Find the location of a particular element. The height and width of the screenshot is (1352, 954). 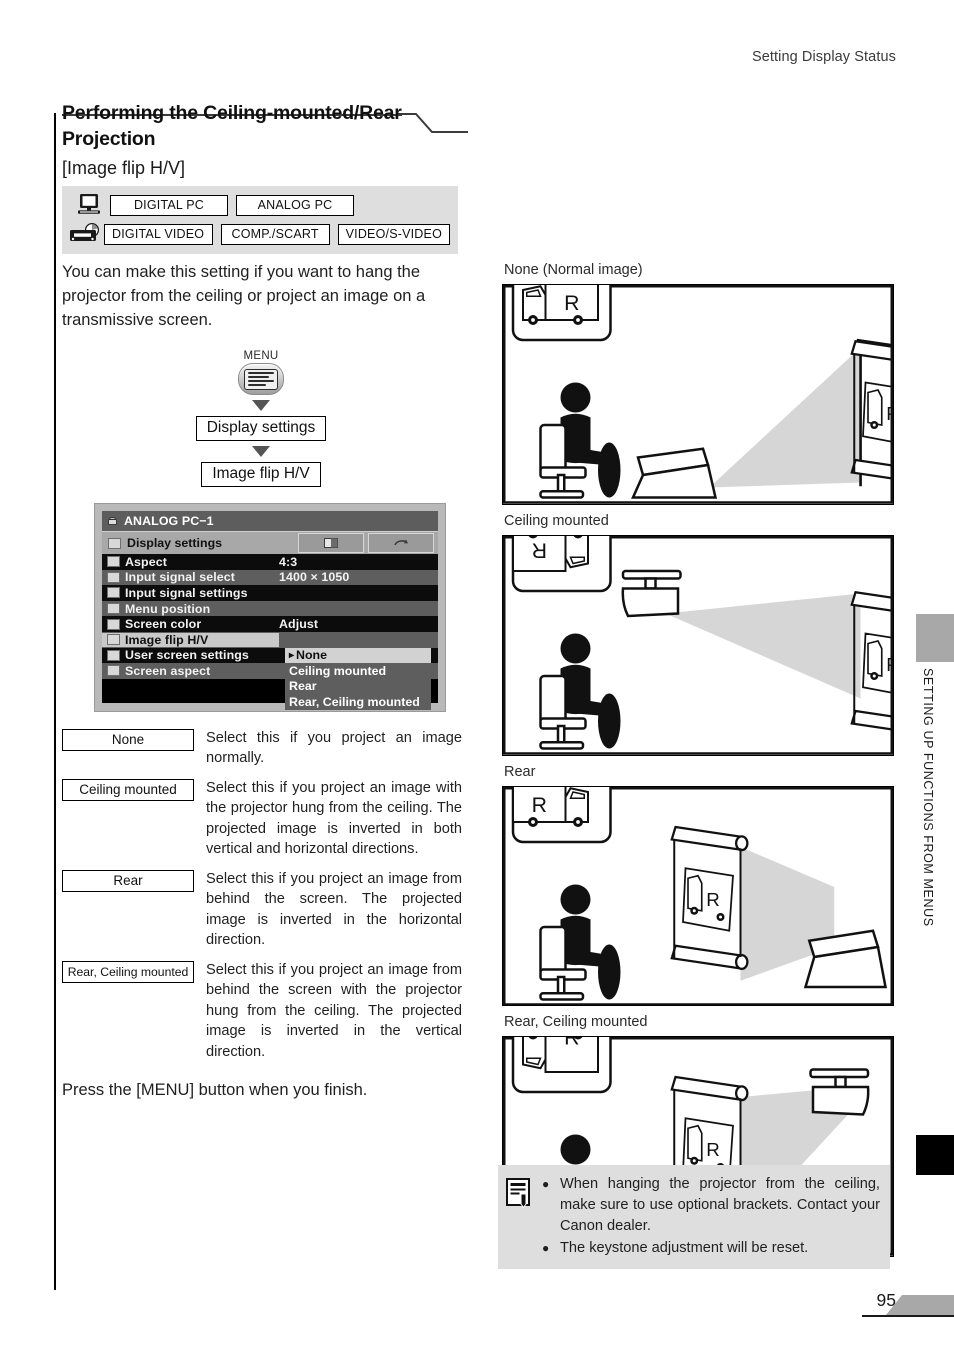

osd-row-label: Input signal settings is located at coordinates (186, 592).